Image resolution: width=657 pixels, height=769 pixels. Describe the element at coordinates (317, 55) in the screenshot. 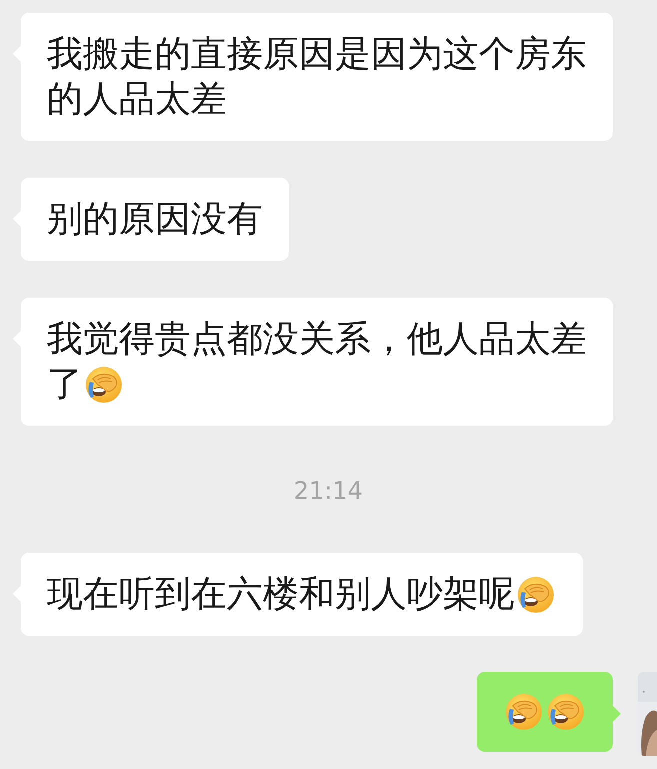

I see `message-text: 我搬走的直接原因是因为这个房东` at that location.